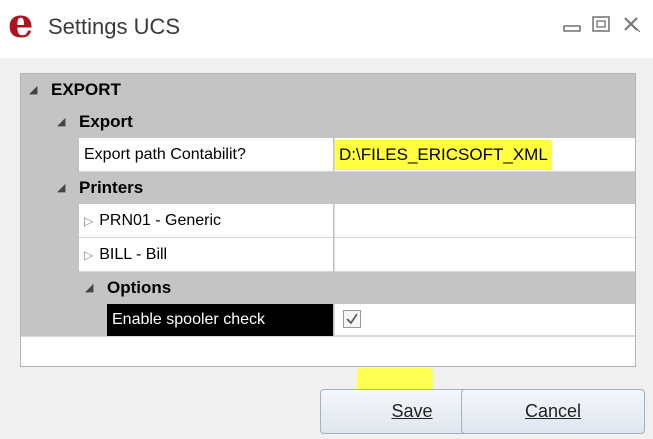 The height and width of the screenshot is (439, 653). I want to click on property-row-spooler: Enable spooler check, so click(328, 320).